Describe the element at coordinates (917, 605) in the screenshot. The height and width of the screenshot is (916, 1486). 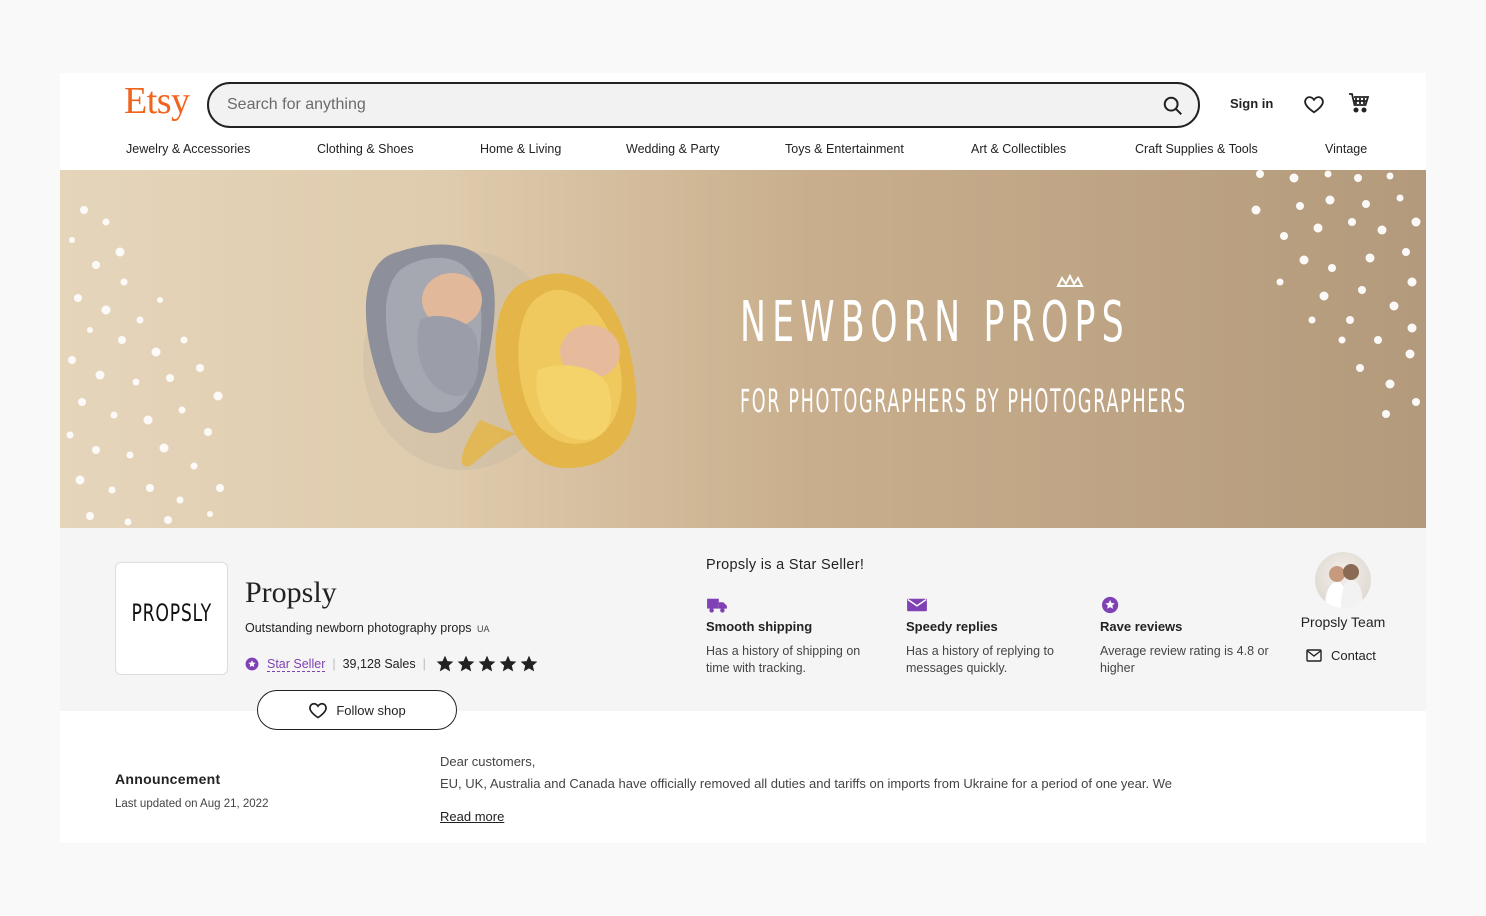
I see `envelope-icon` at that location.